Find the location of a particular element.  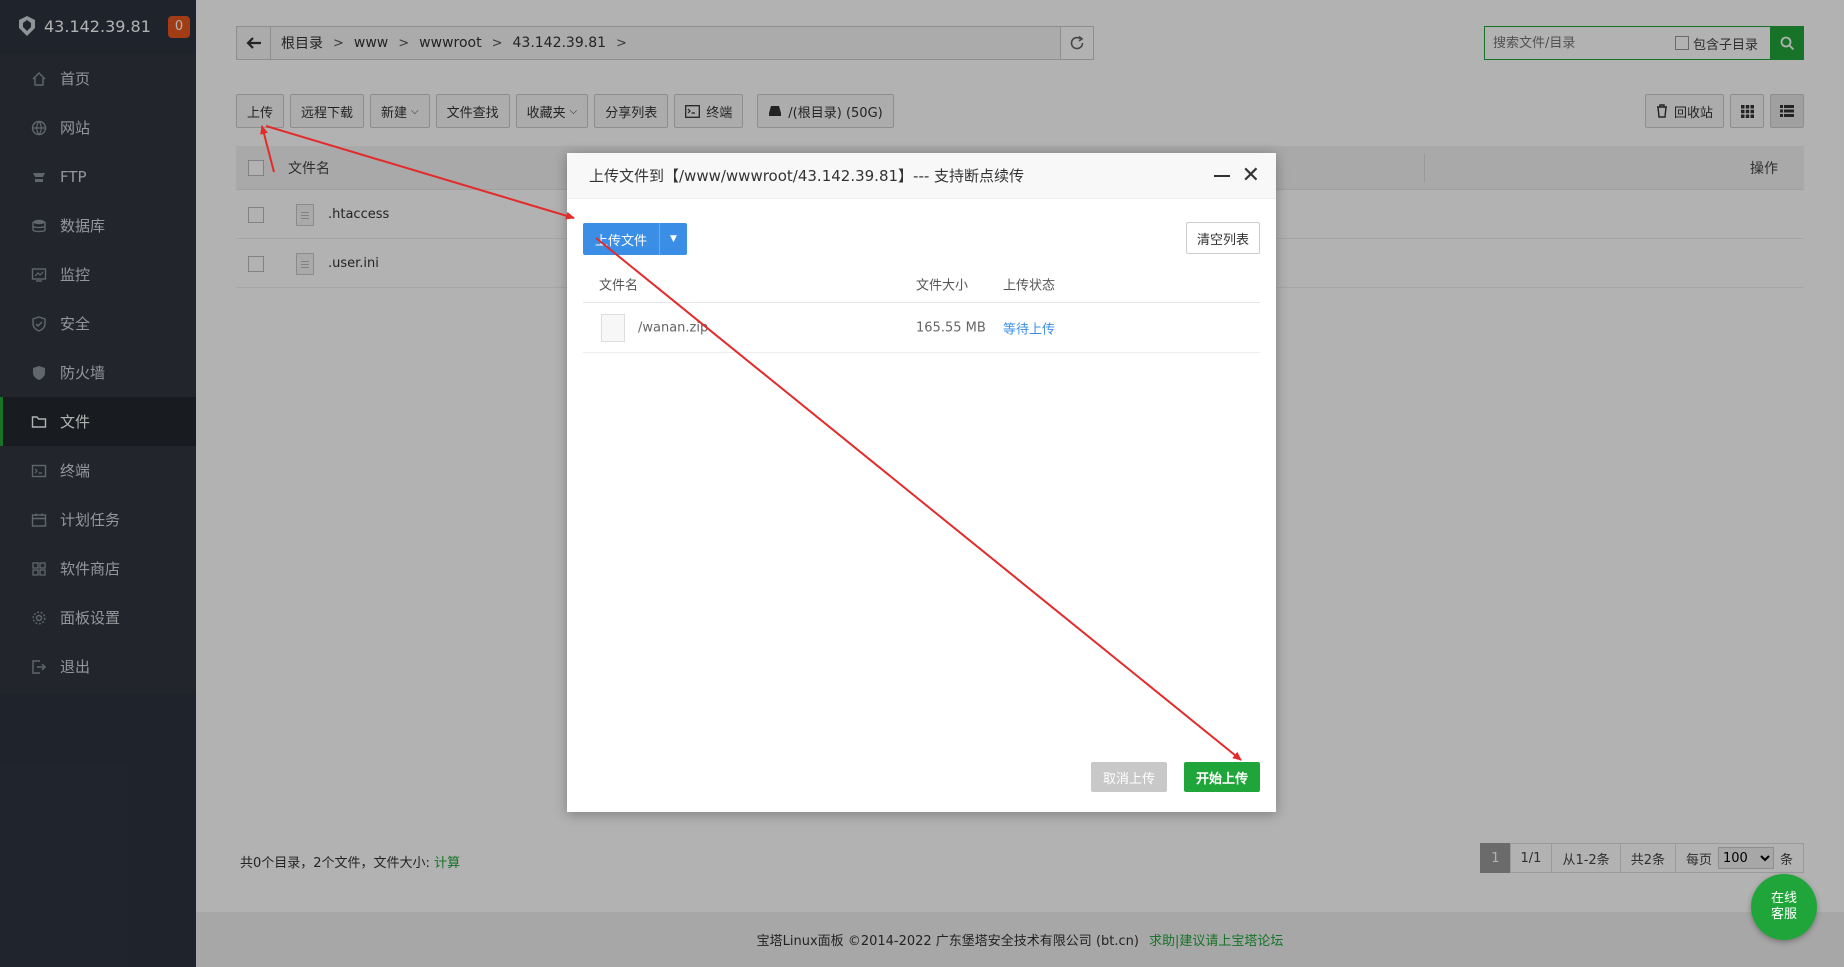

online-service-button: 在线 客服 is located at coordinates (1784, 907).